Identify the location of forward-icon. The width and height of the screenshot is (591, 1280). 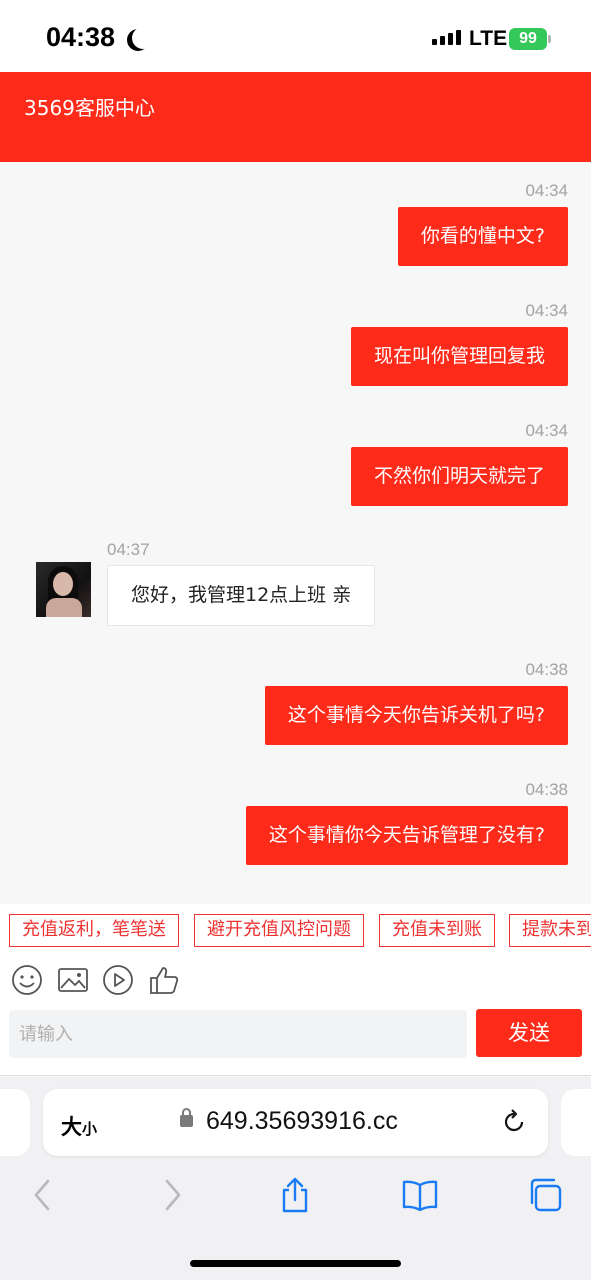
(172, 1195).